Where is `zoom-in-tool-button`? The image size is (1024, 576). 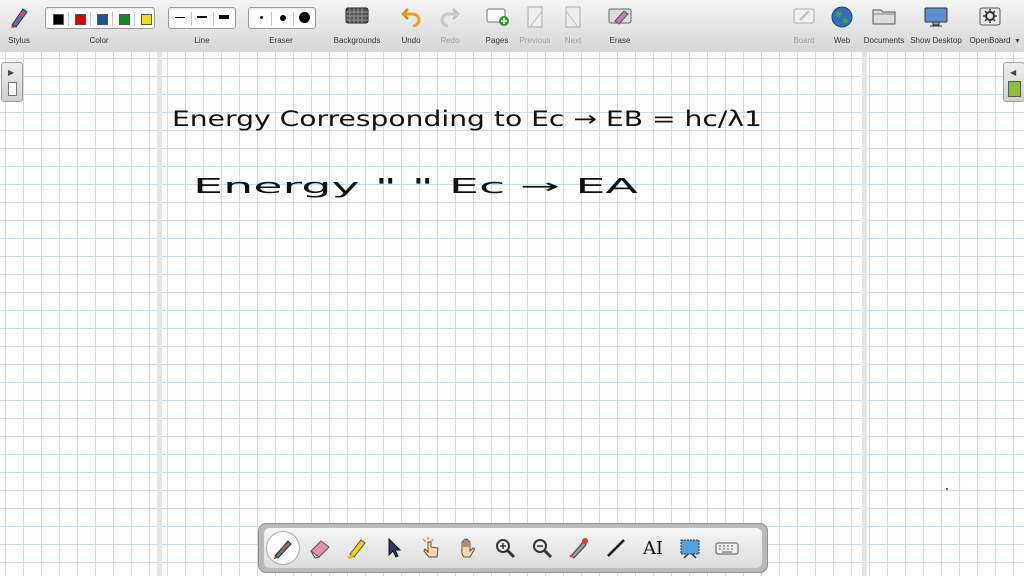 zoom-in-tool-button is located at coordinates (505, 548).